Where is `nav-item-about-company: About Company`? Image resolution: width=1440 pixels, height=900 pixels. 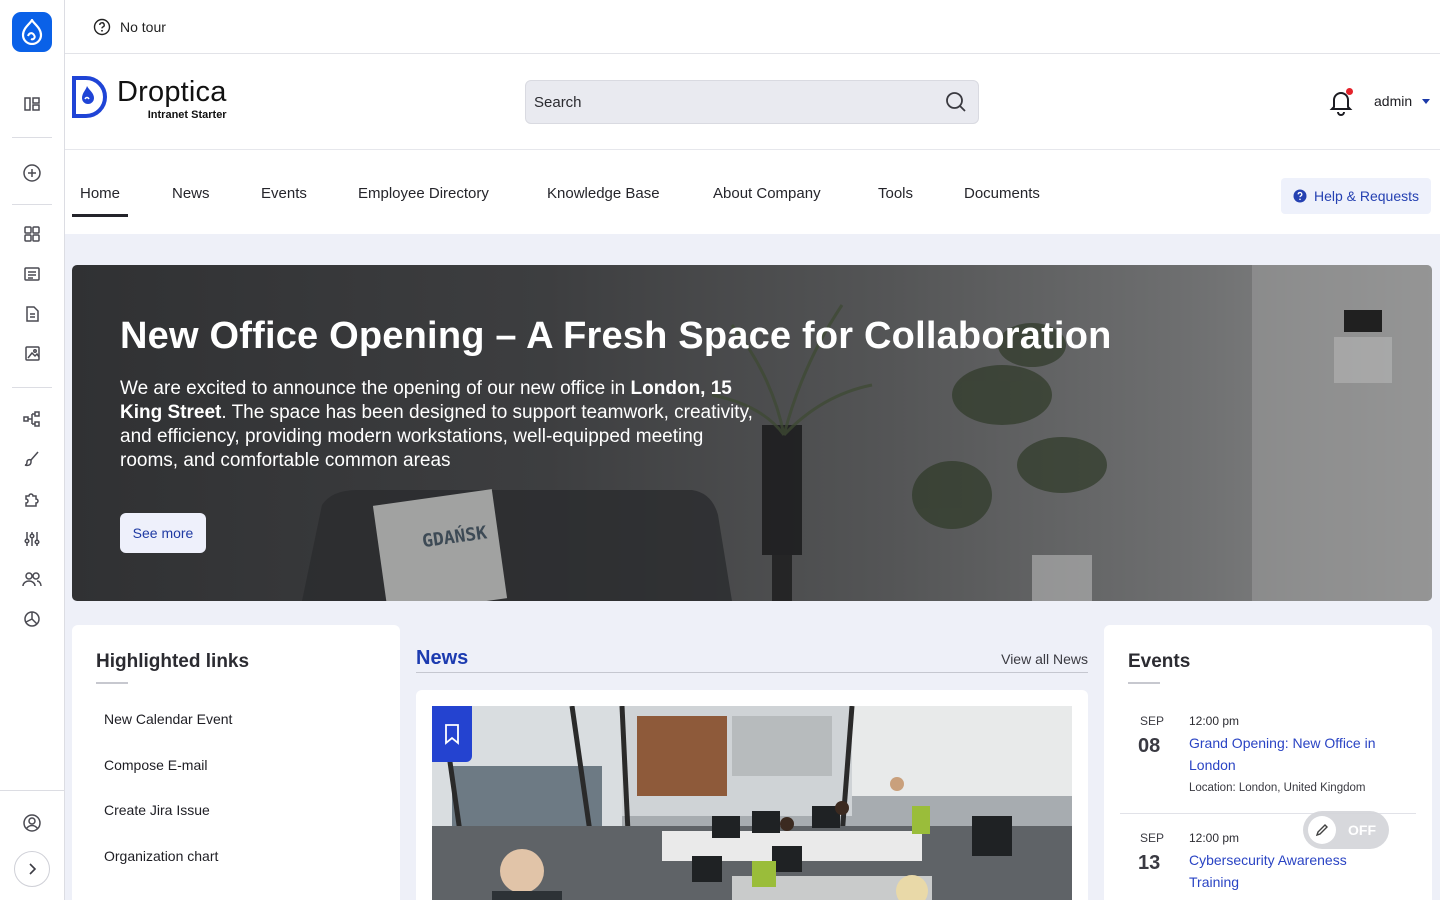
nav-item-about-company: About Company is located at coordinates (767, 193).